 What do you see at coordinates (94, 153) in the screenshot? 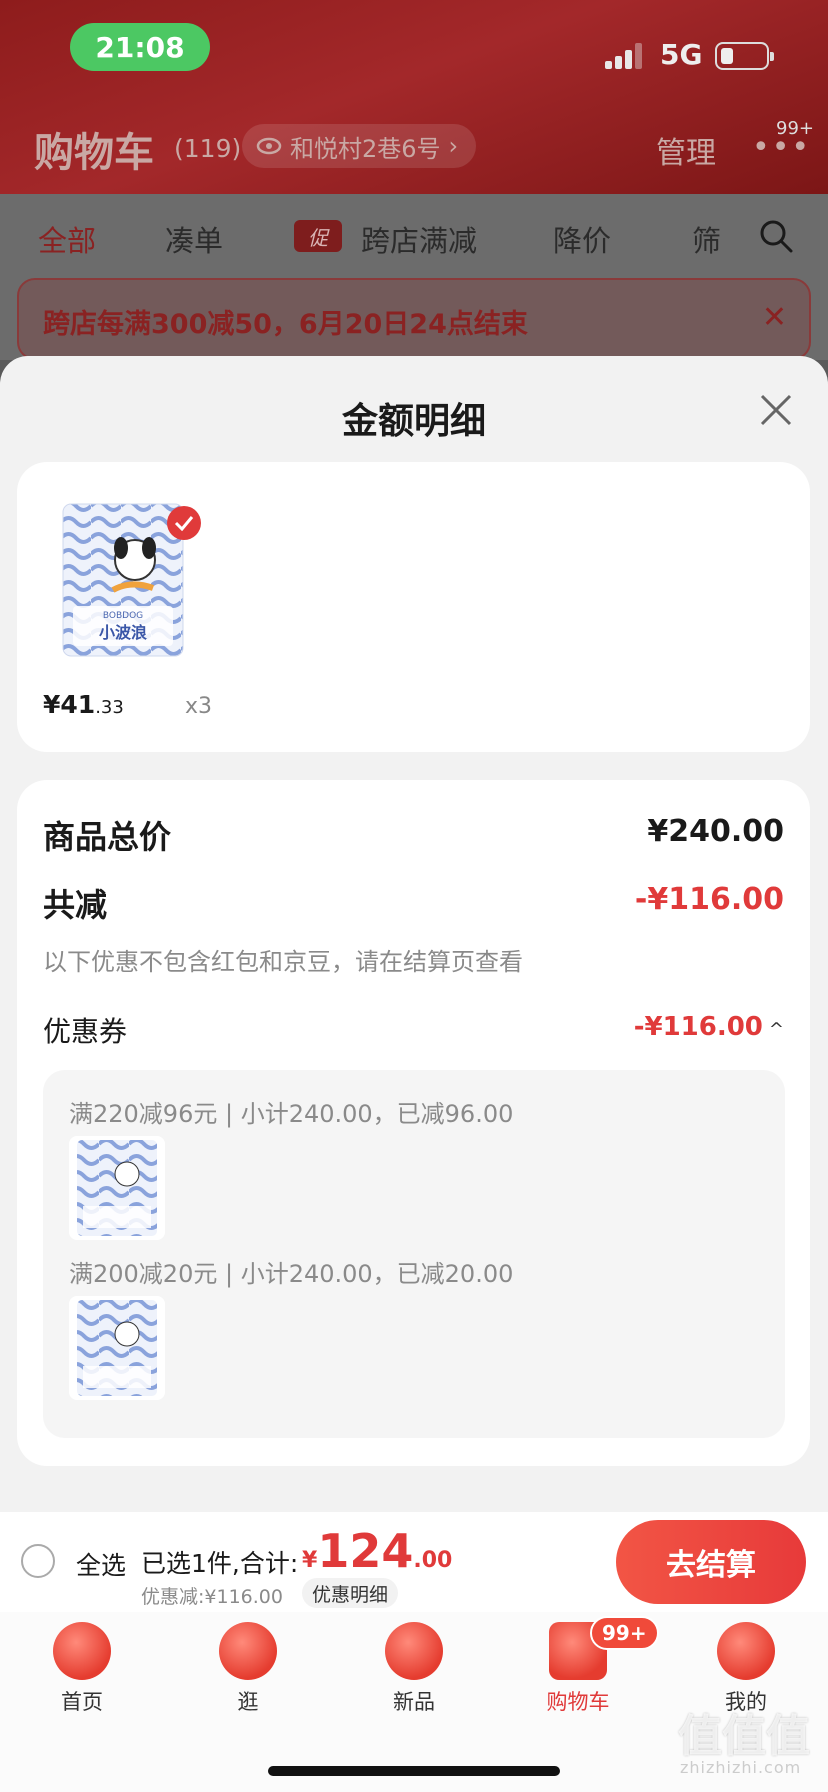
I see `page-title: 购物车` at bounding box center [94, 153].